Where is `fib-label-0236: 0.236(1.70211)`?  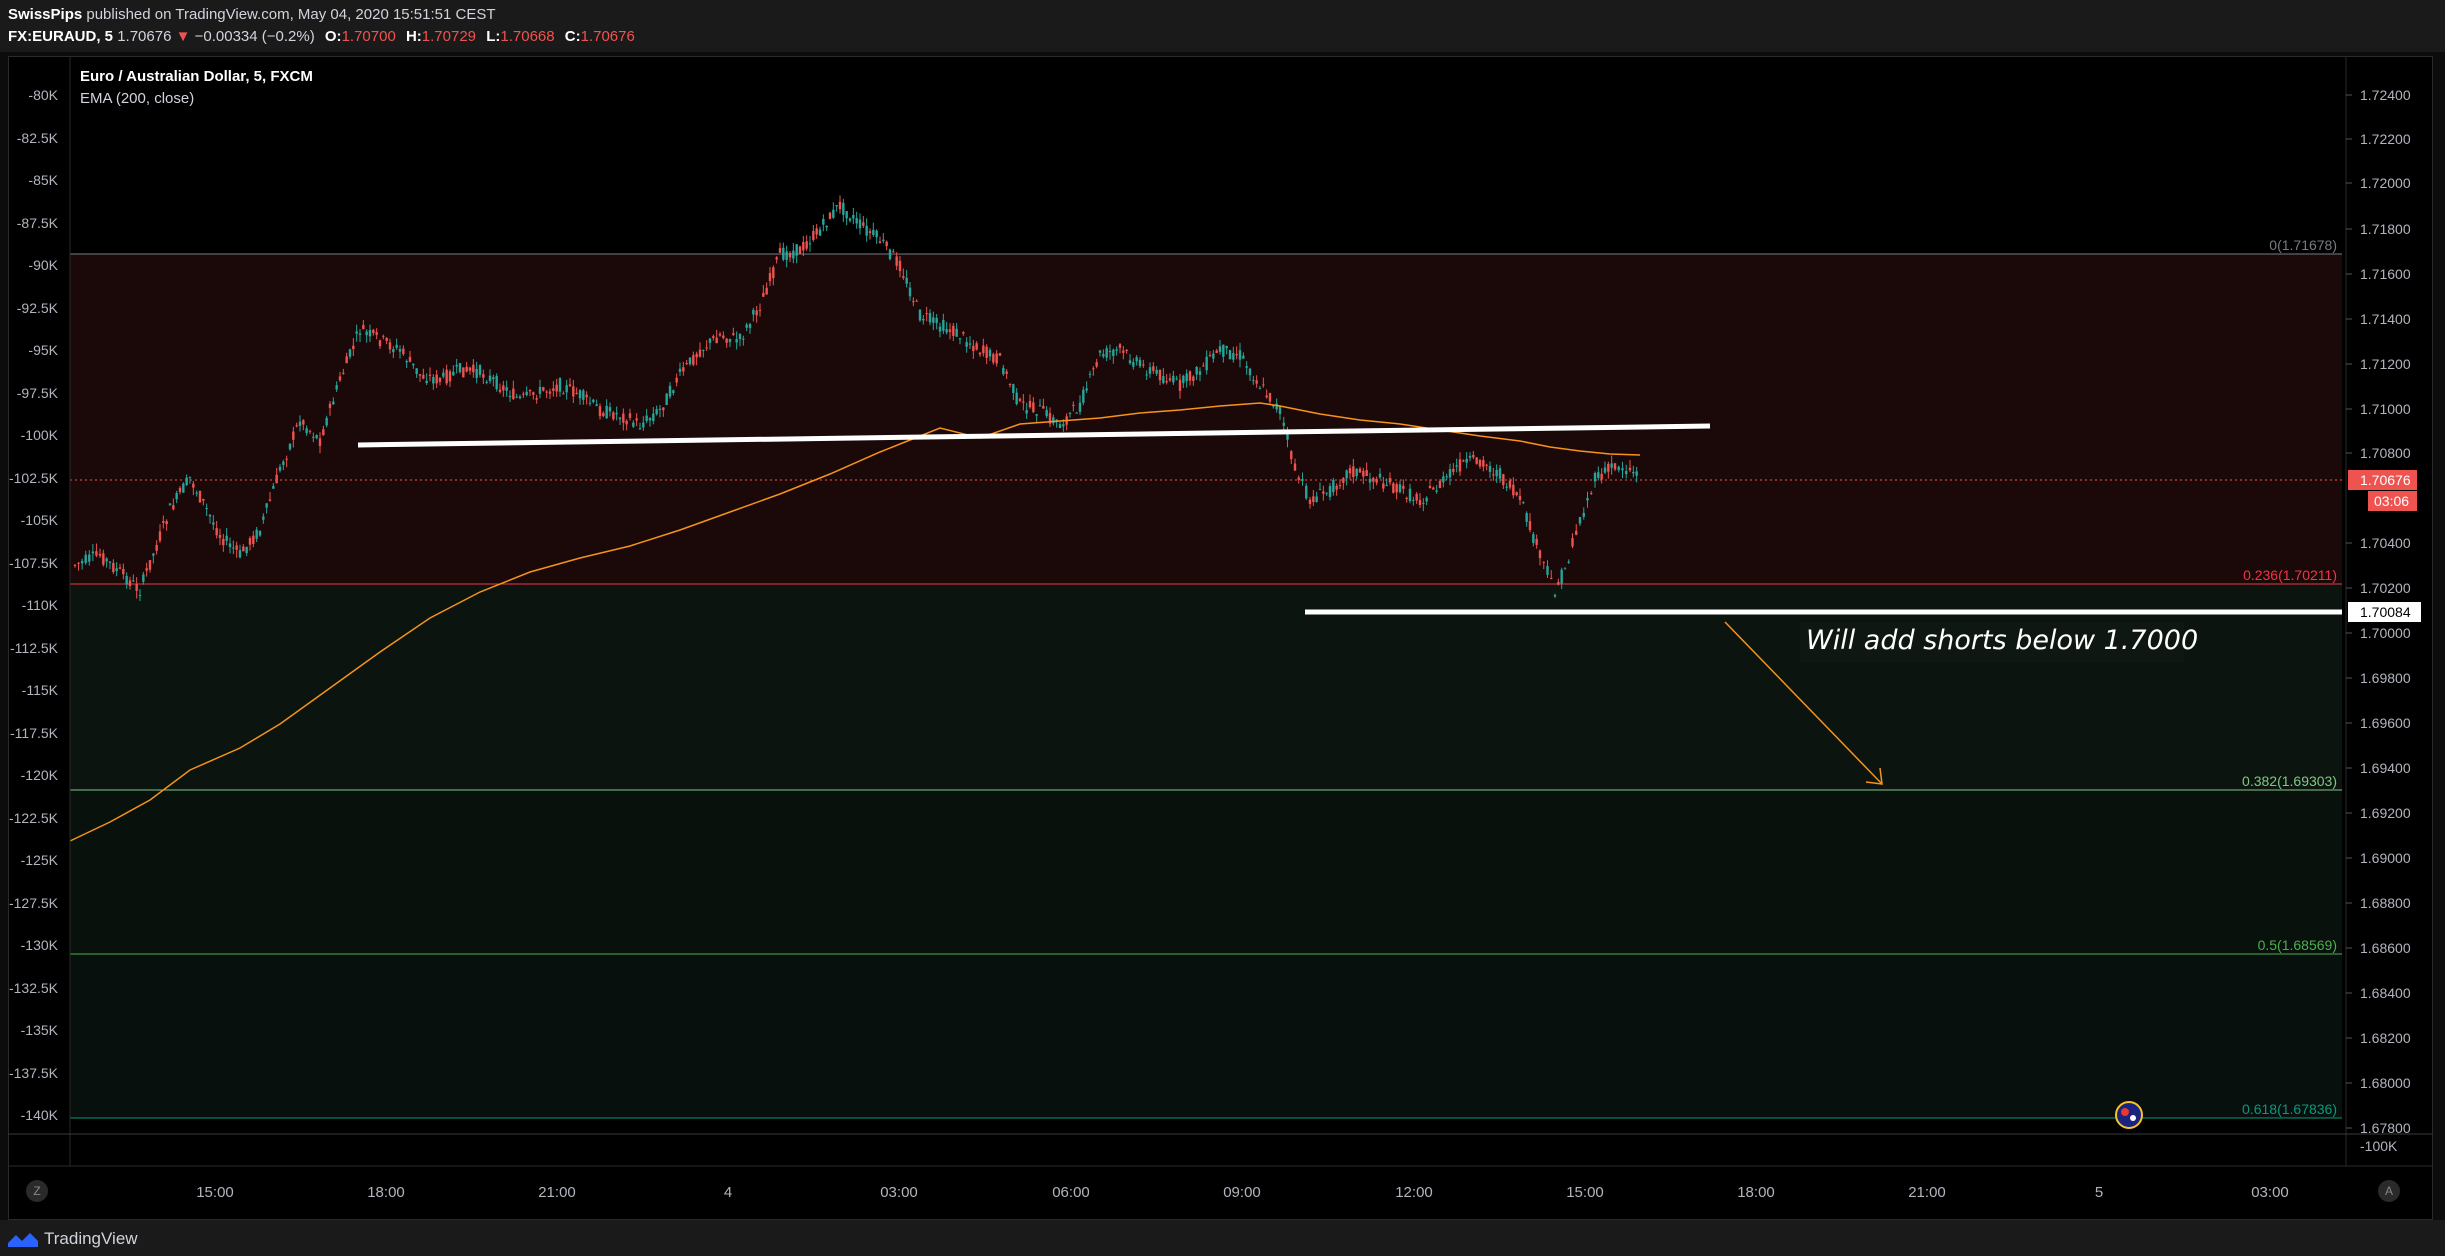 fib-label-0236: 0.236(1.70211) is located at coordinates (2290, 575).